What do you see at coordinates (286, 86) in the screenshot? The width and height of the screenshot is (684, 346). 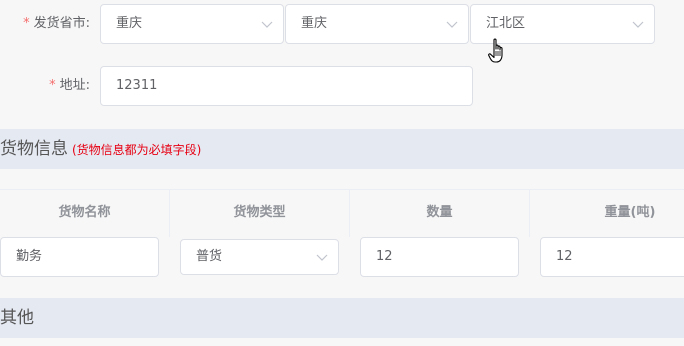 I see `address-input: 12311` at bounding box center [286, 86].